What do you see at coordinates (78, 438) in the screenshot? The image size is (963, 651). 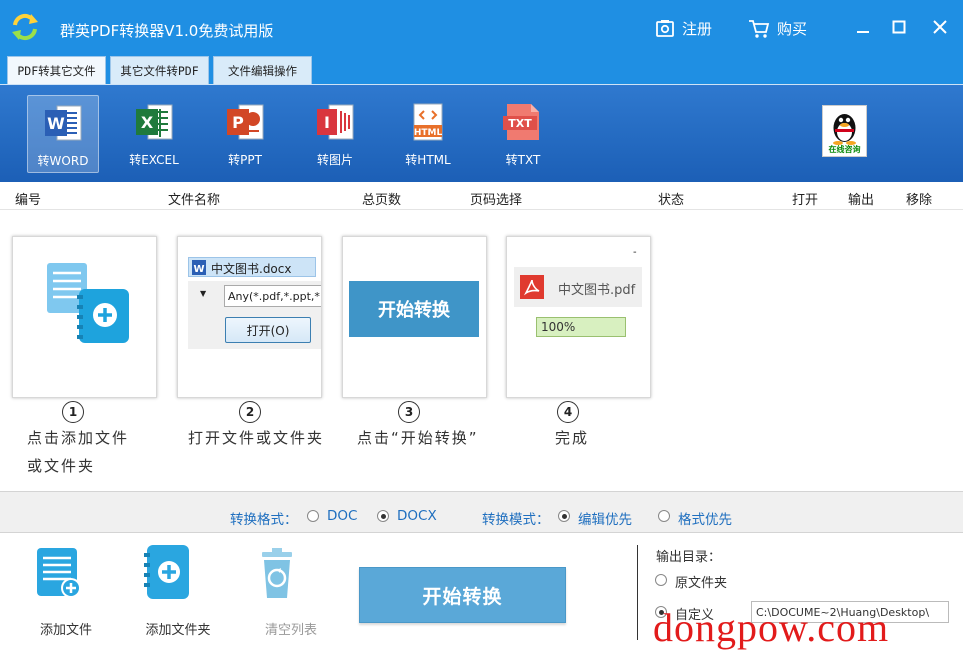 I see `step1-text-line1: 点击添加文件` at bounding box center [78, 438].